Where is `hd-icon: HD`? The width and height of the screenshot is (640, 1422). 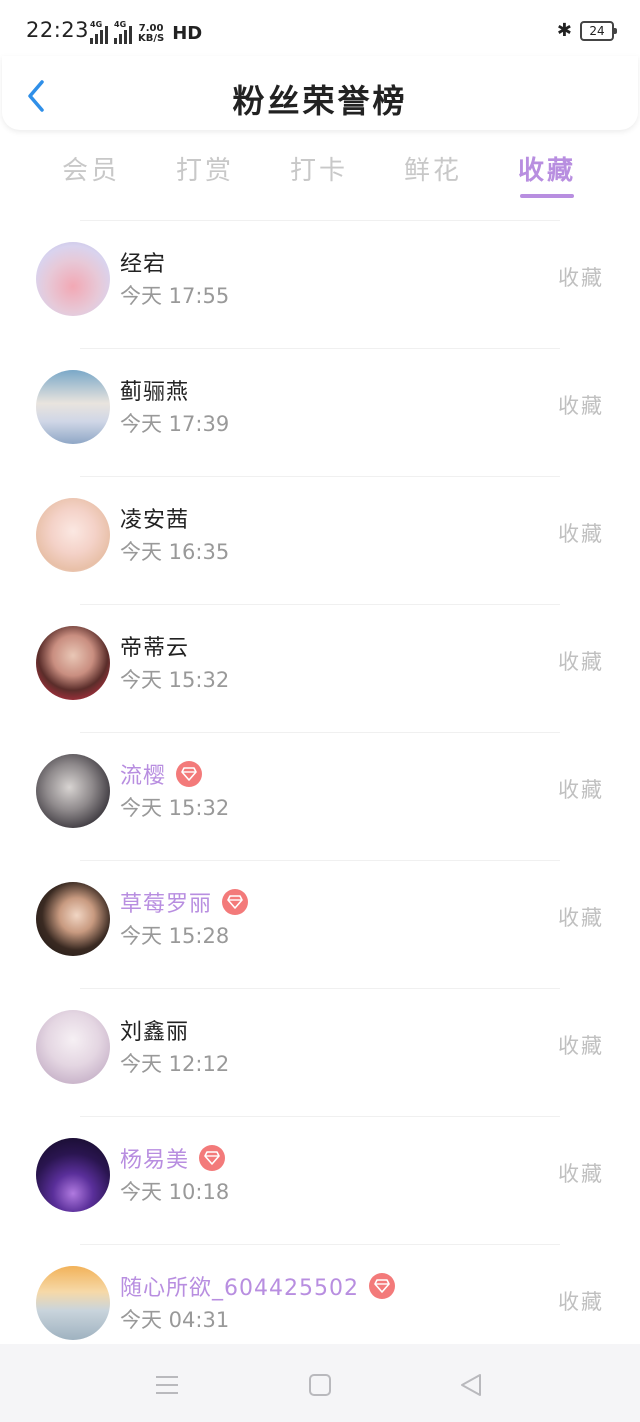 hd-icon: HD is located at coordinates (187, 33).